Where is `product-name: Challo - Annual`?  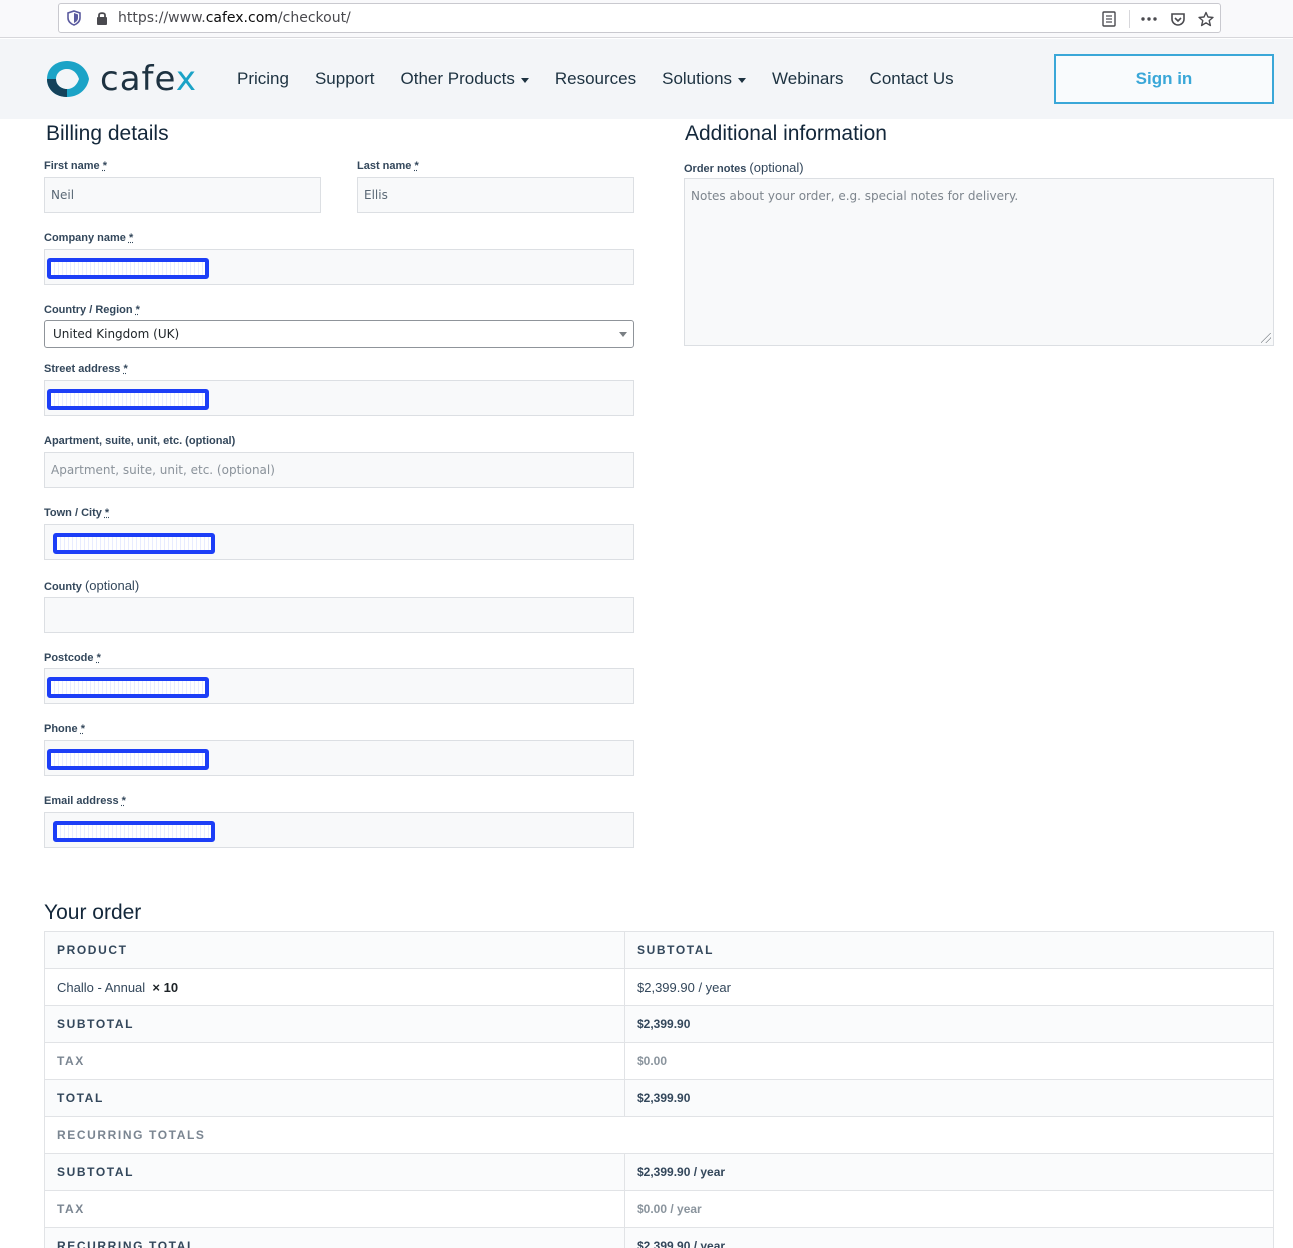 product-name: Challo - Annual is located at coordinates (101, 987).